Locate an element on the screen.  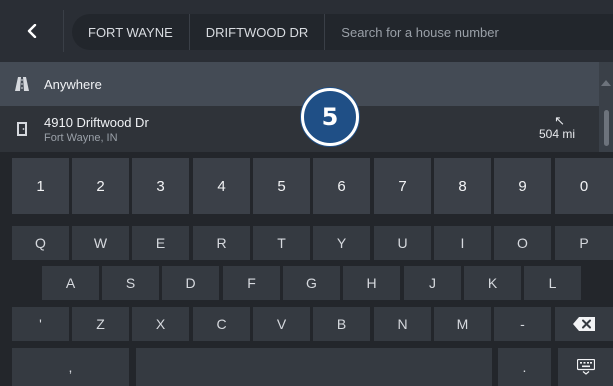
result-distance: ↖ 504 mi is located at coordinates (557, 127).